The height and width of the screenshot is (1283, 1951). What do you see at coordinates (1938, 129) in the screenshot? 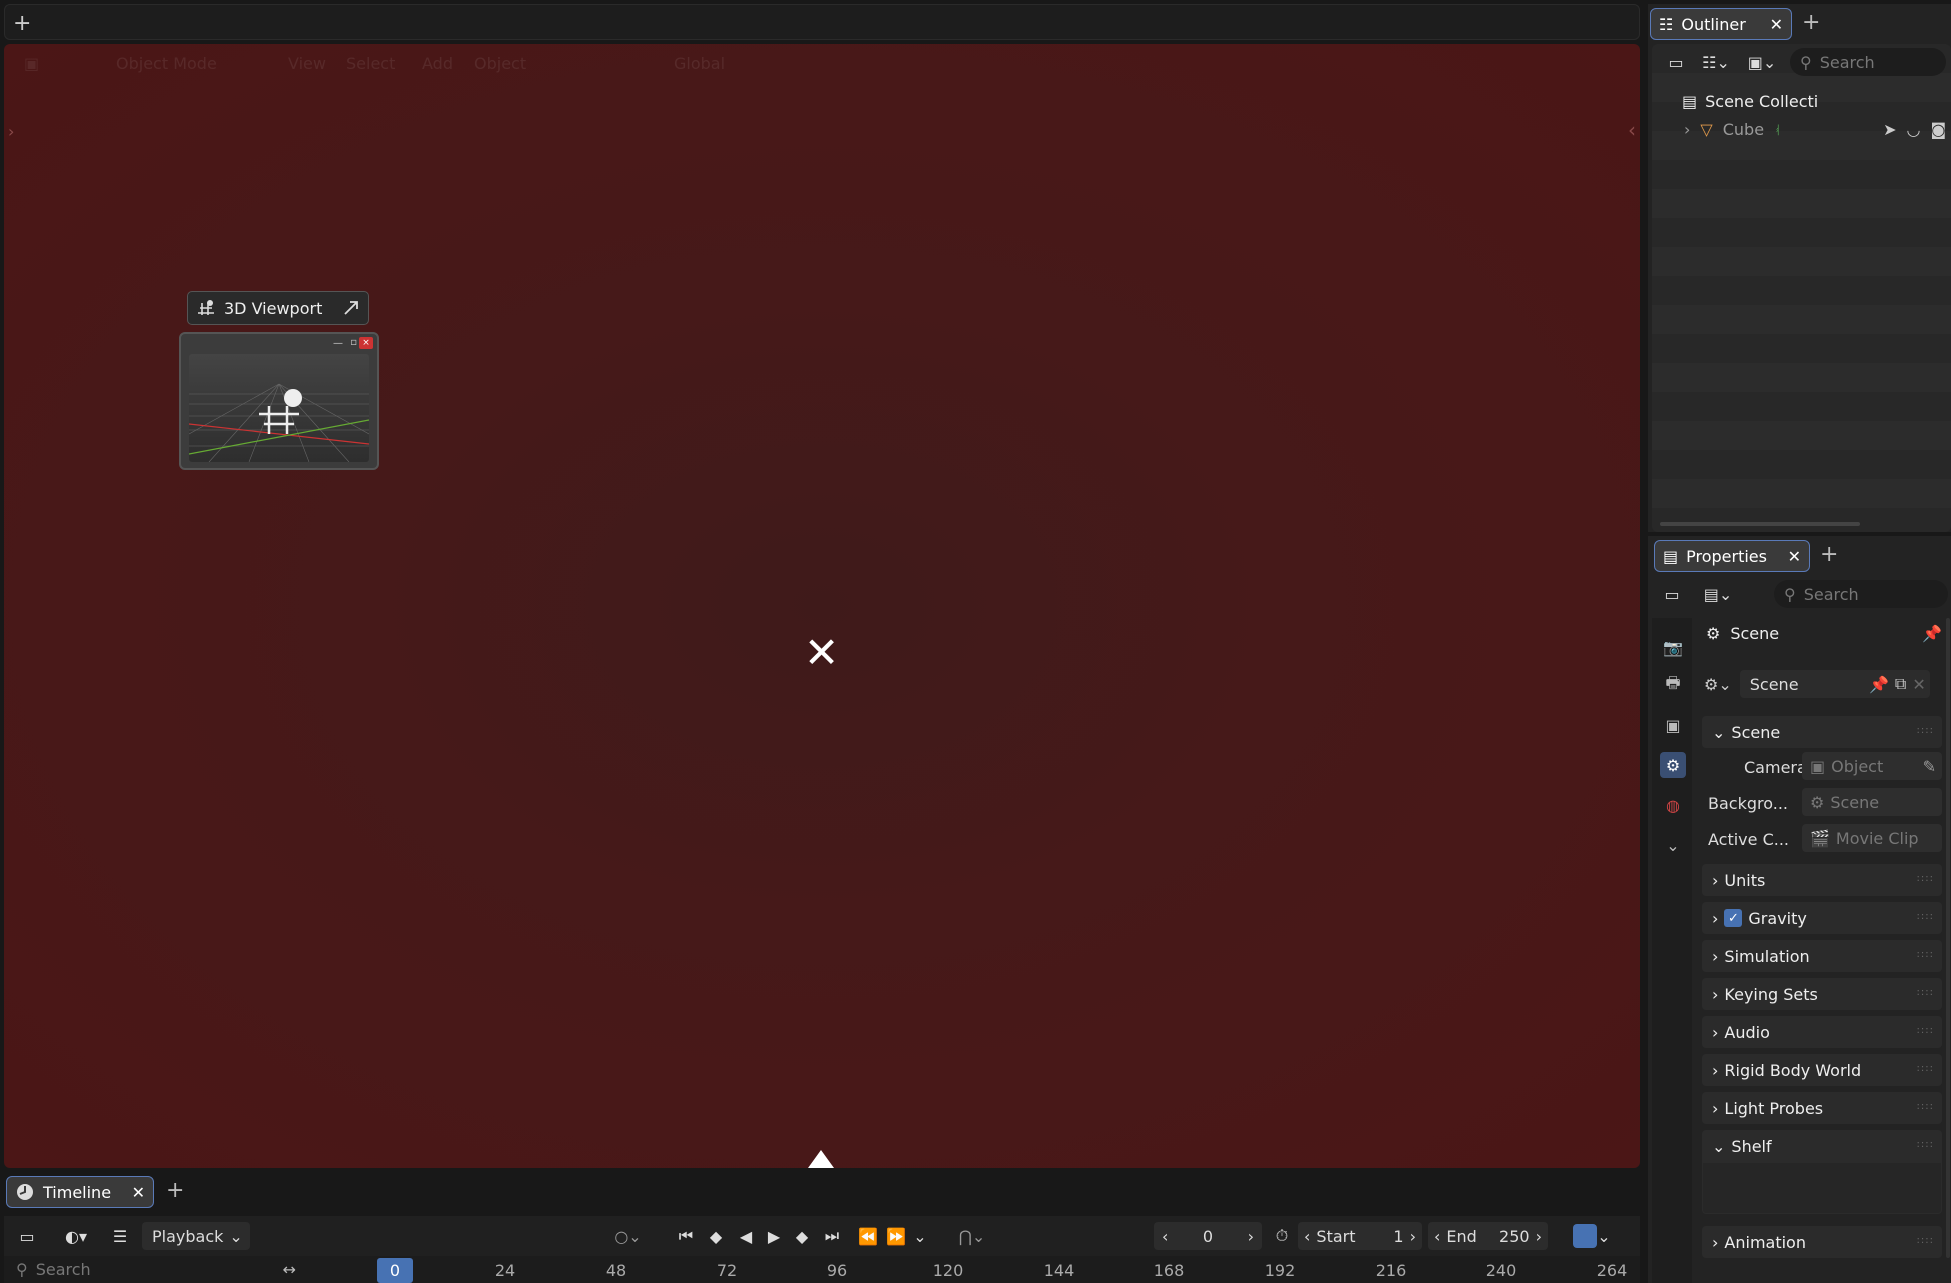
I see `render-toggle-icon: ◙` at bounding box center [1938, 129].